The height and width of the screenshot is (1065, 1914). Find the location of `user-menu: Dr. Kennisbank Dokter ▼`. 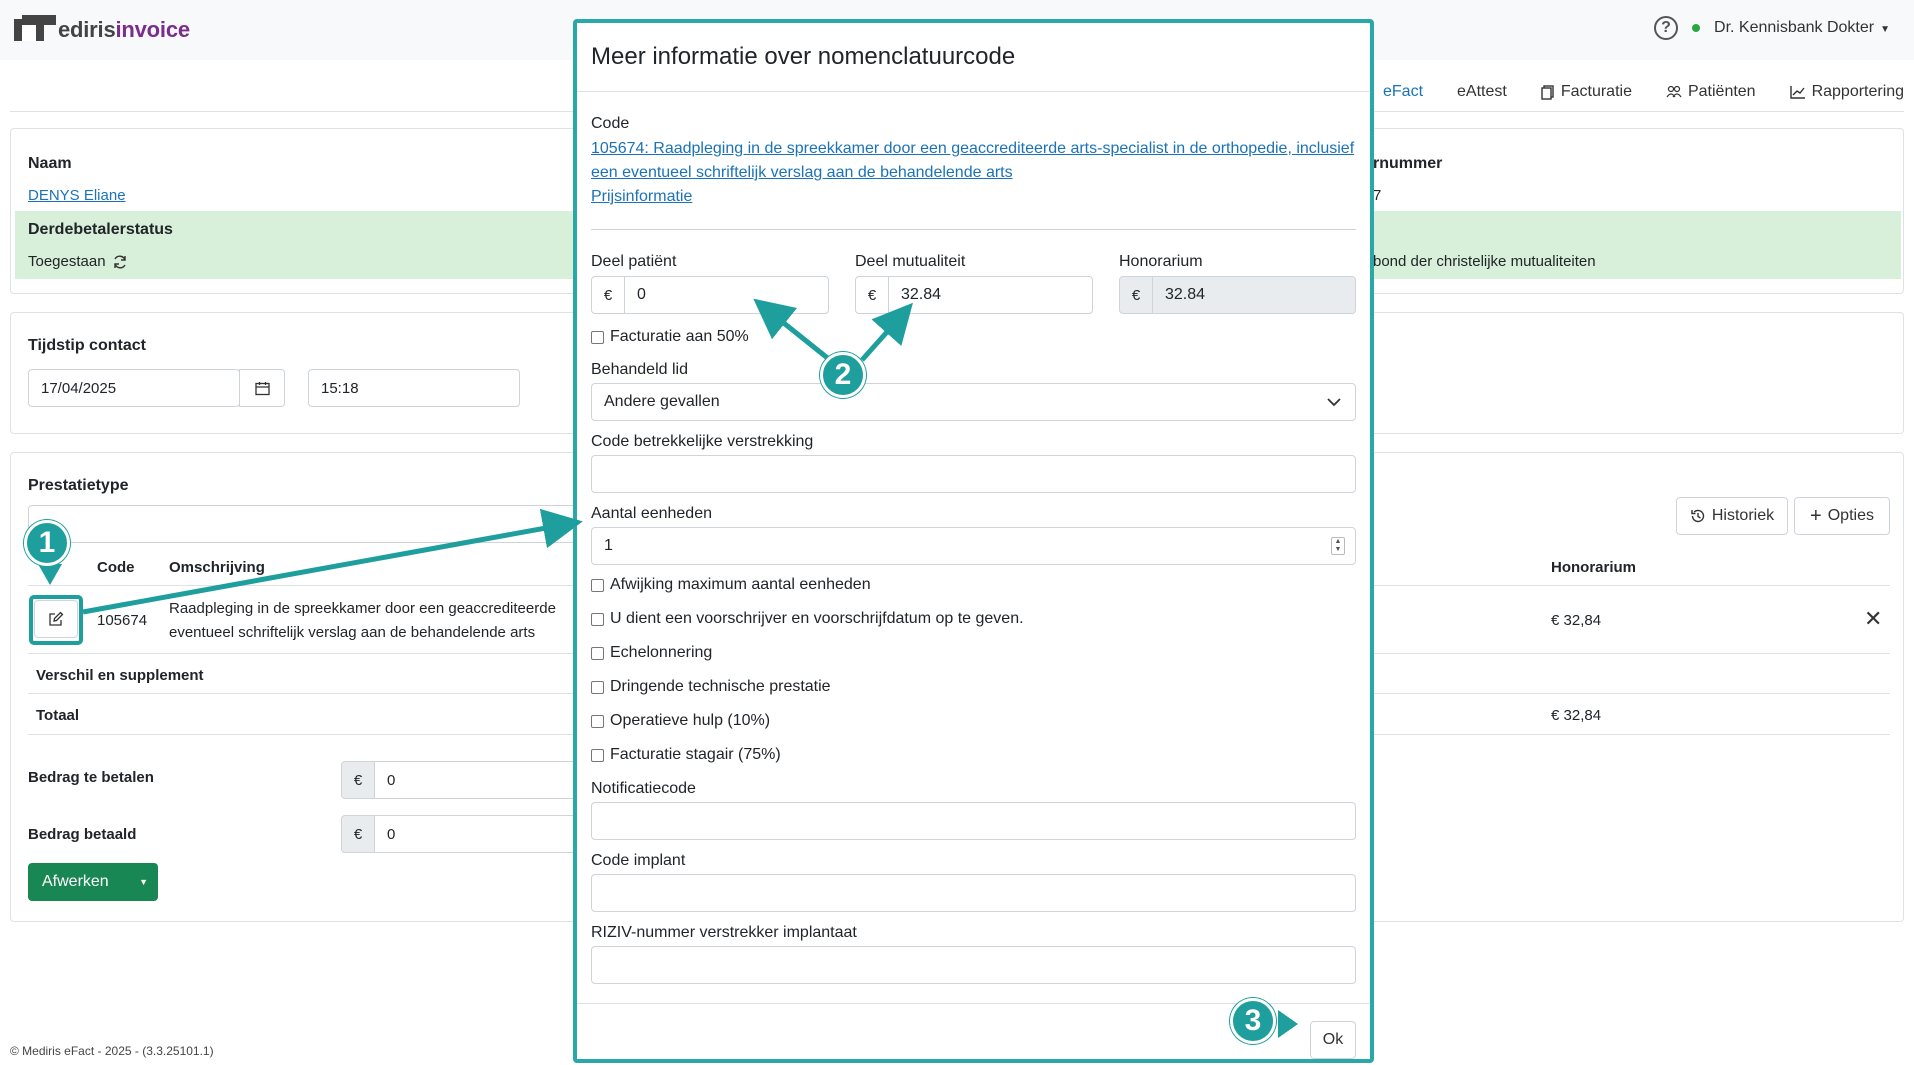

user-menu: Dr. Kennisbank Dokter ▼ is located at coordinates (1802, 28).